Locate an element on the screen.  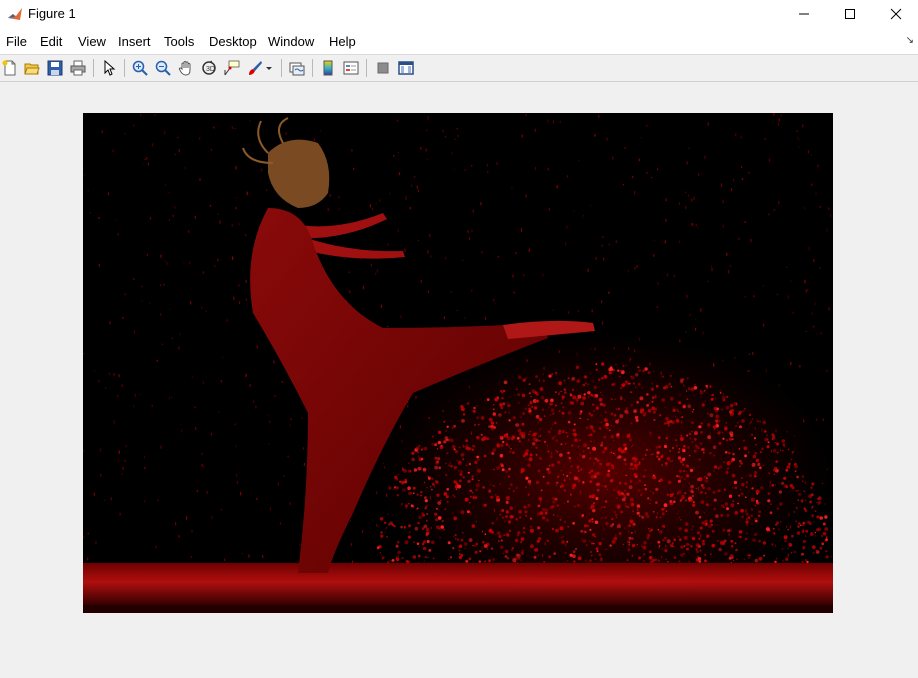
insert-colorbar-button is located at coordinates (328, 68).